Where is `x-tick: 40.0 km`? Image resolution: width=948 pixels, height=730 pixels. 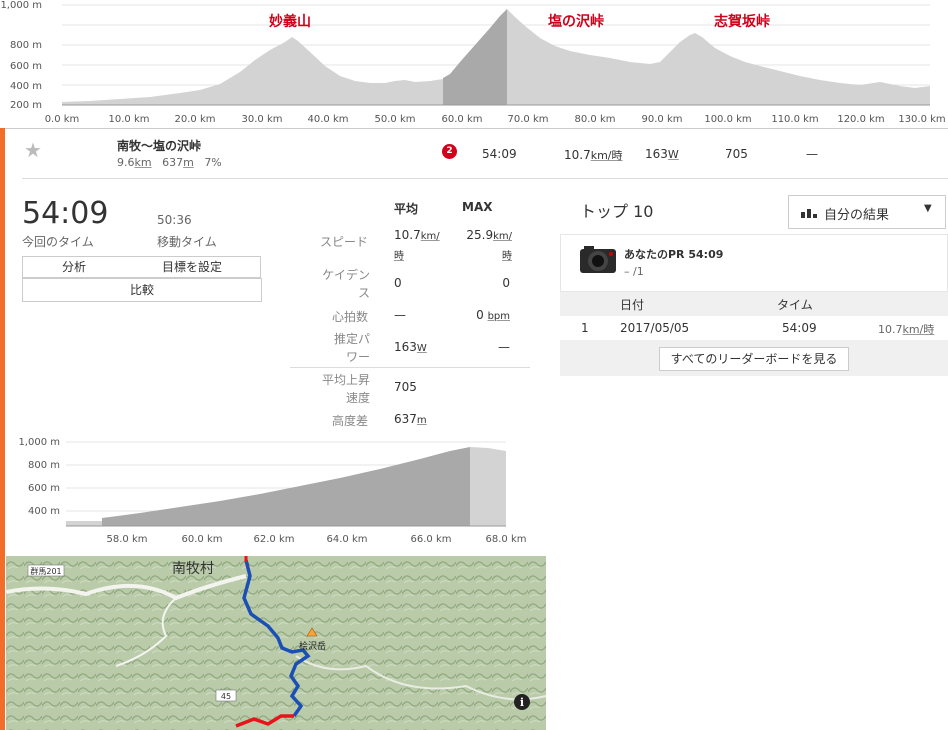 x-tick: 40.0 km is located at coordinates (328, 119).